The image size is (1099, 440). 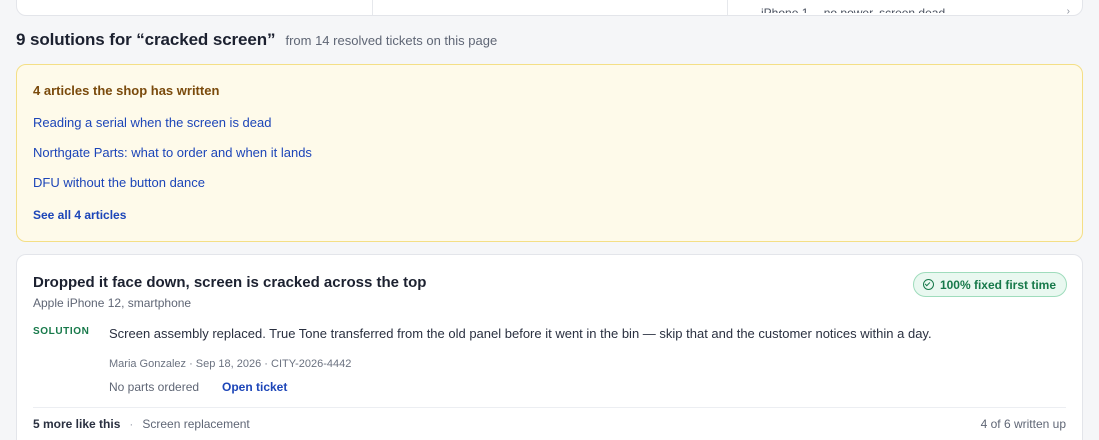 I want to click on solution-label: SOLUTION, so click(x=61, y=331).